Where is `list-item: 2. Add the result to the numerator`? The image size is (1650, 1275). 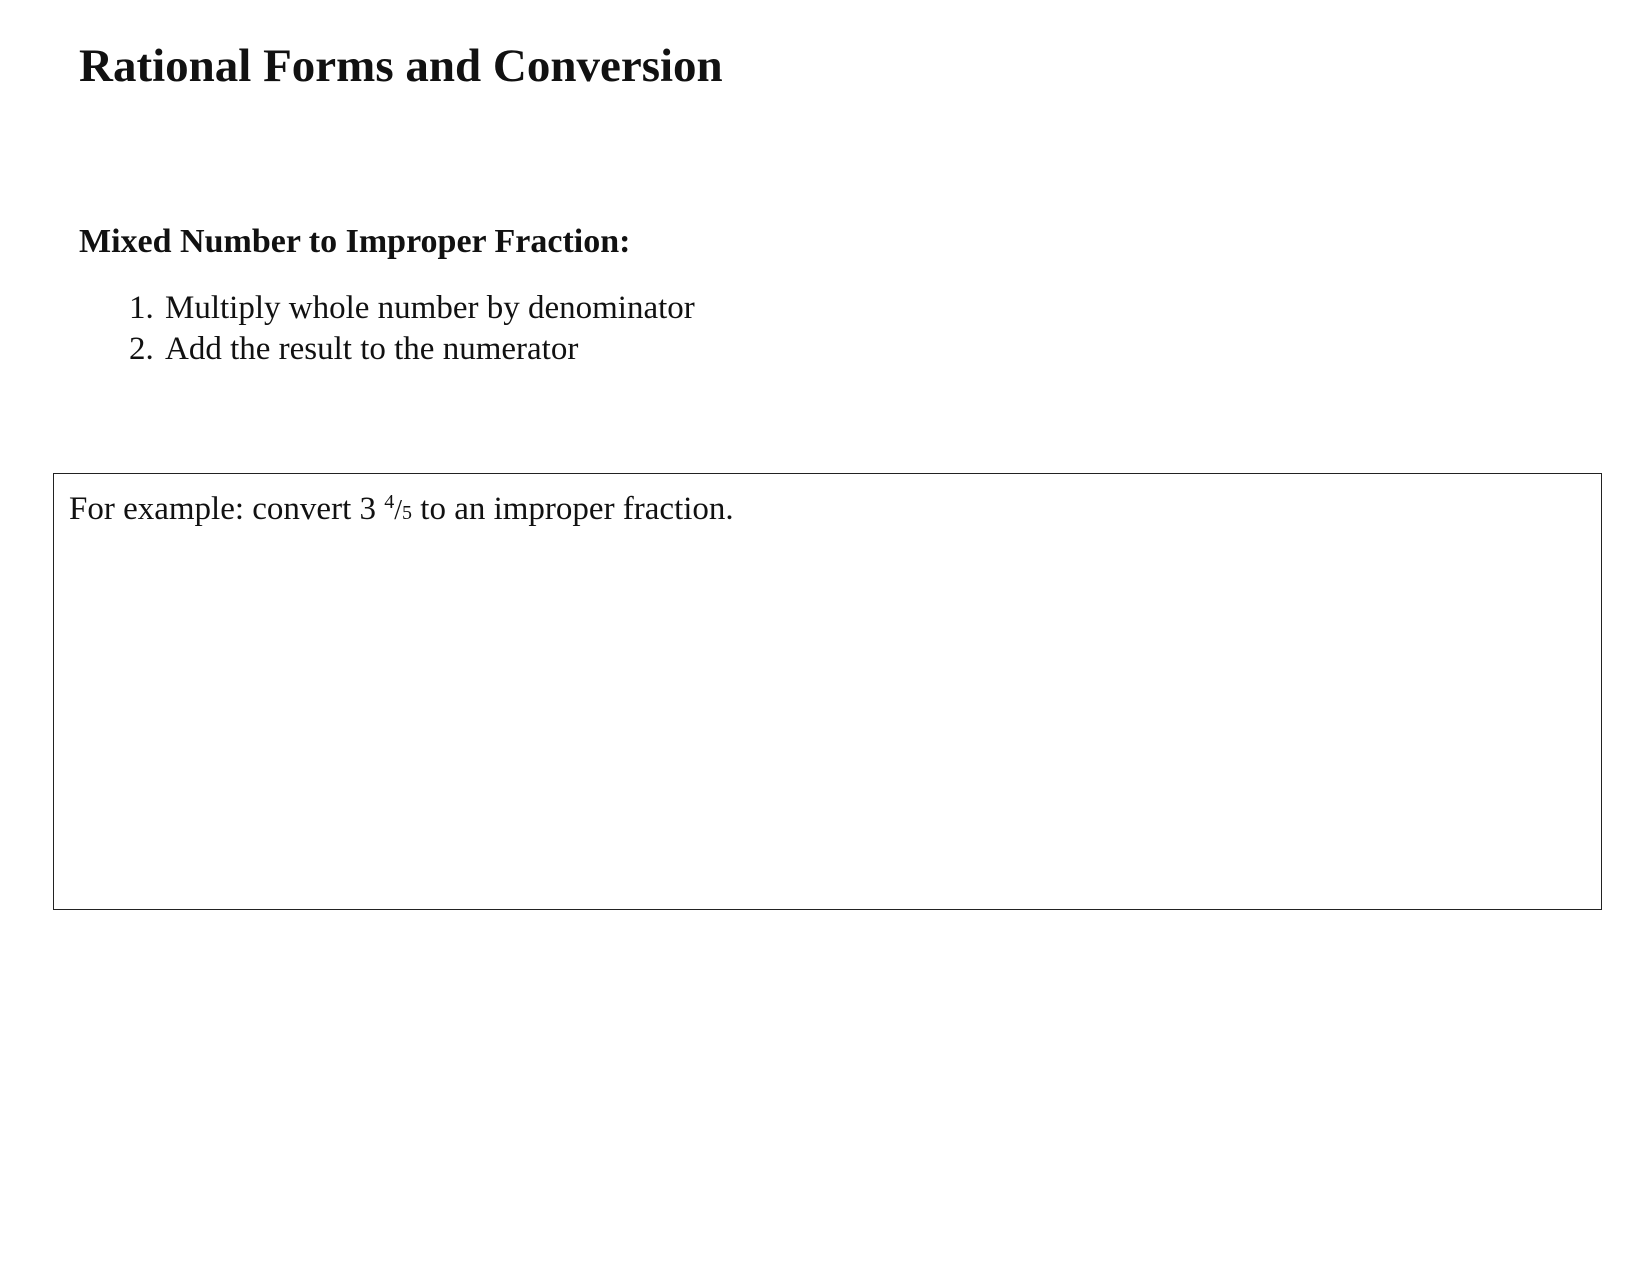 list-item: 2. Add the result to the numerator is located at coordinates (387, 349).